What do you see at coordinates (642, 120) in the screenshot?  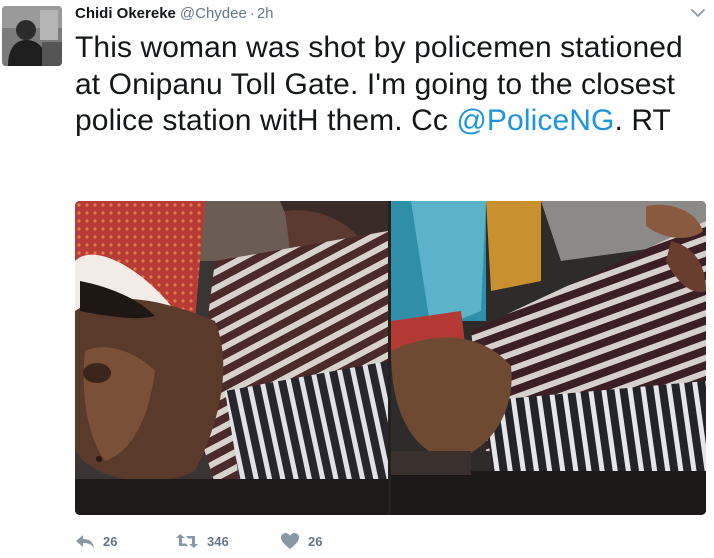 I see `tweet-text-tail: . RT` at bounding box center [642, 120].